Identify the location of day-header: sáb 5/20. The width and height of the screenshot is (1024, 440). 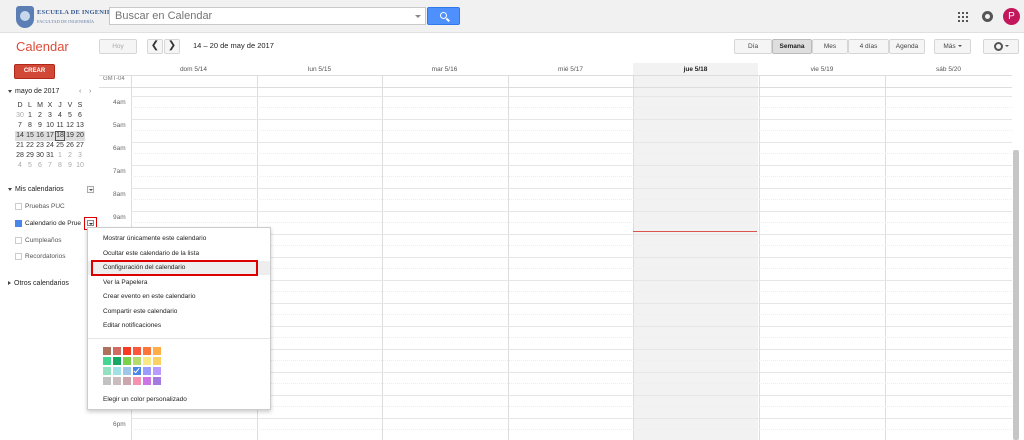
(948, 69).